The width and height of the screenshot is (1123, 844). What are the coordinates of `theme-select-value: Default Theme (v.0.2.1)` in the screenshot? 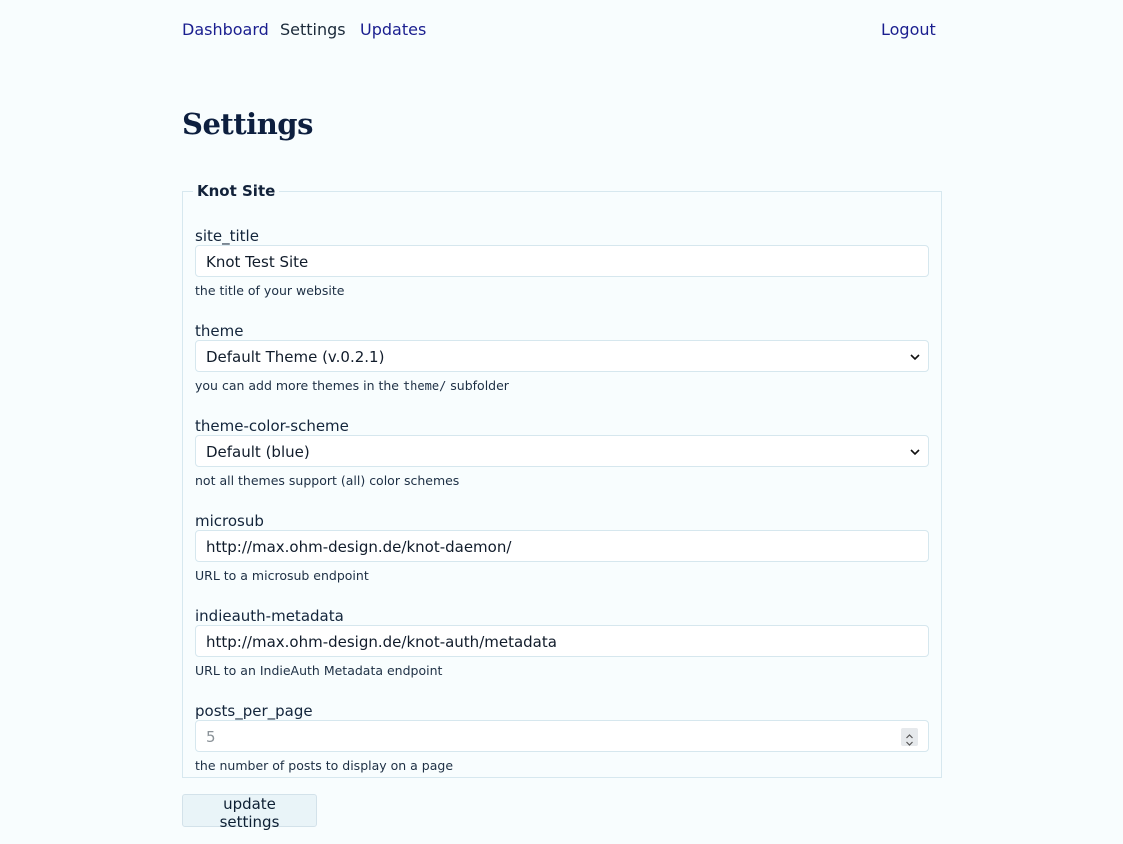 It's located at (295, 357).